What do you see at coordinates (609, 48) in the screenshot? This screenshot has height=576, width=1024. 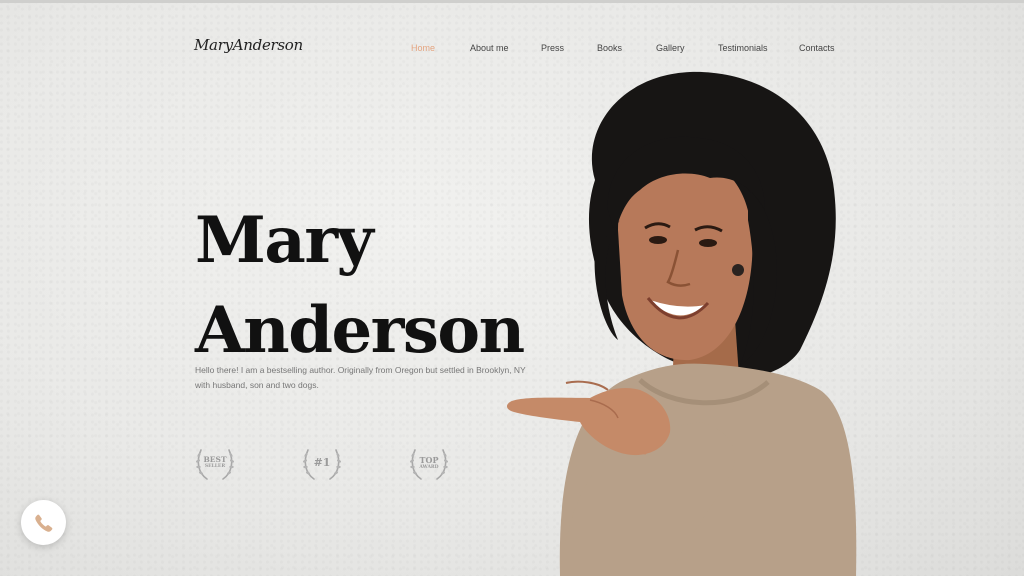 I see `nav-books: Books` at bounding box center [609, 48].